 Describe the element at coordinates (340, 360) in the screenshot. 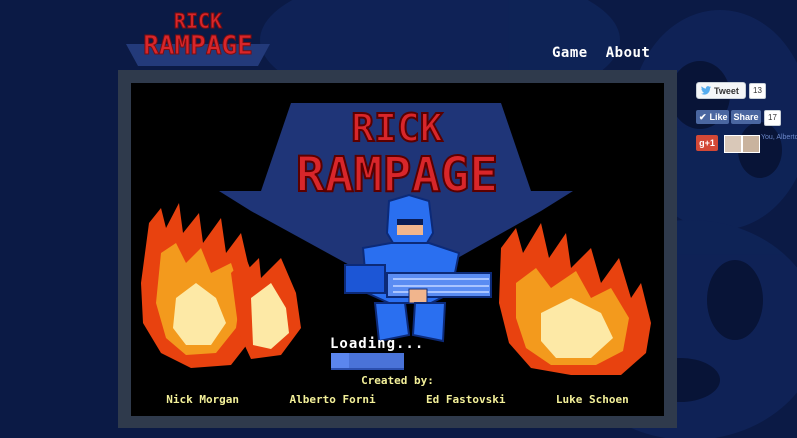

I see `loading-progress-fill` at that location.